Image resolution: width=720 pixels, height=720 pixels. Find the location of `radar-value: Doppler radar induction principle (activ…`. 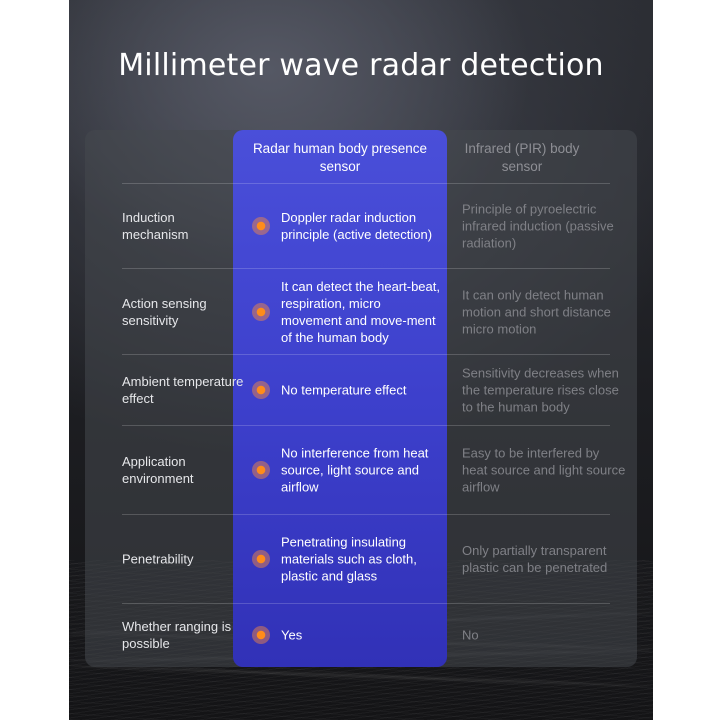

radar-value: Doppler radar induction principle (activ… is located at coordinates (357, 226).